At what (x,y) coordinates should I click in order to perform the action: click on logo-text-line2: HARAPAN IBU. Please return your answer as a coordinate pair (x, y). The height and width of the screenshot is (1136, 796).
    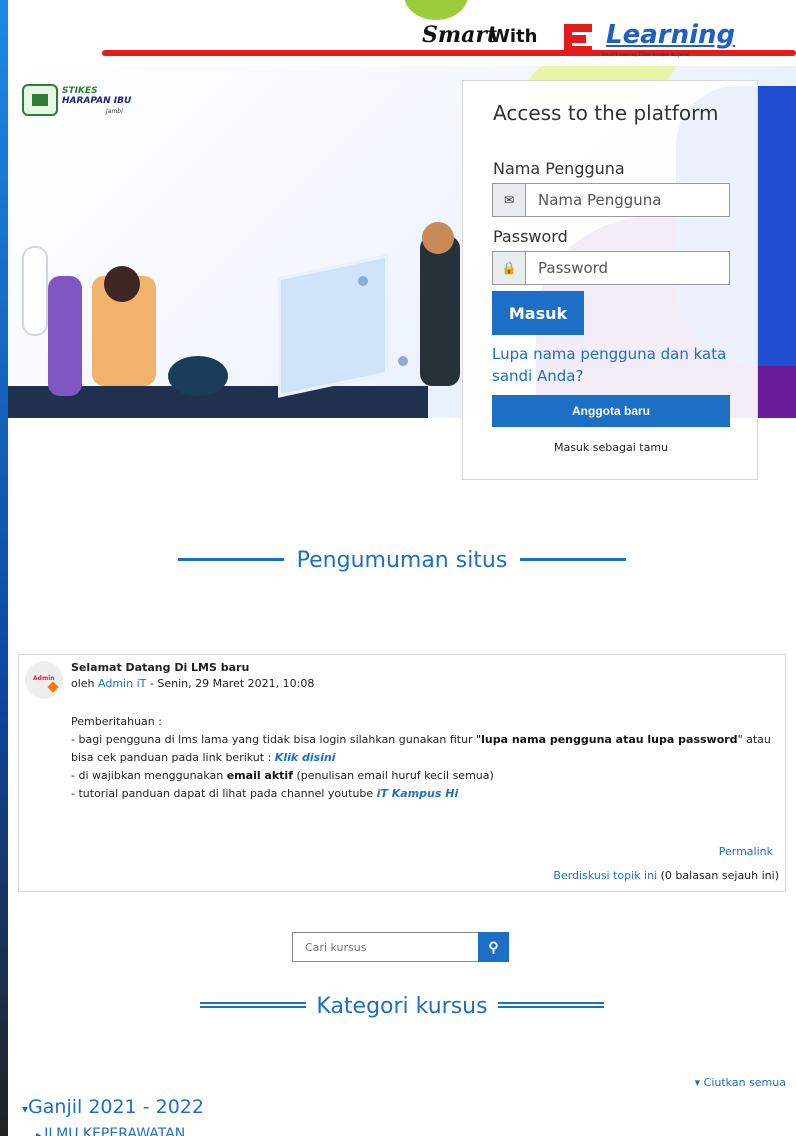
    Looking at the image, I should click on (97, 101).